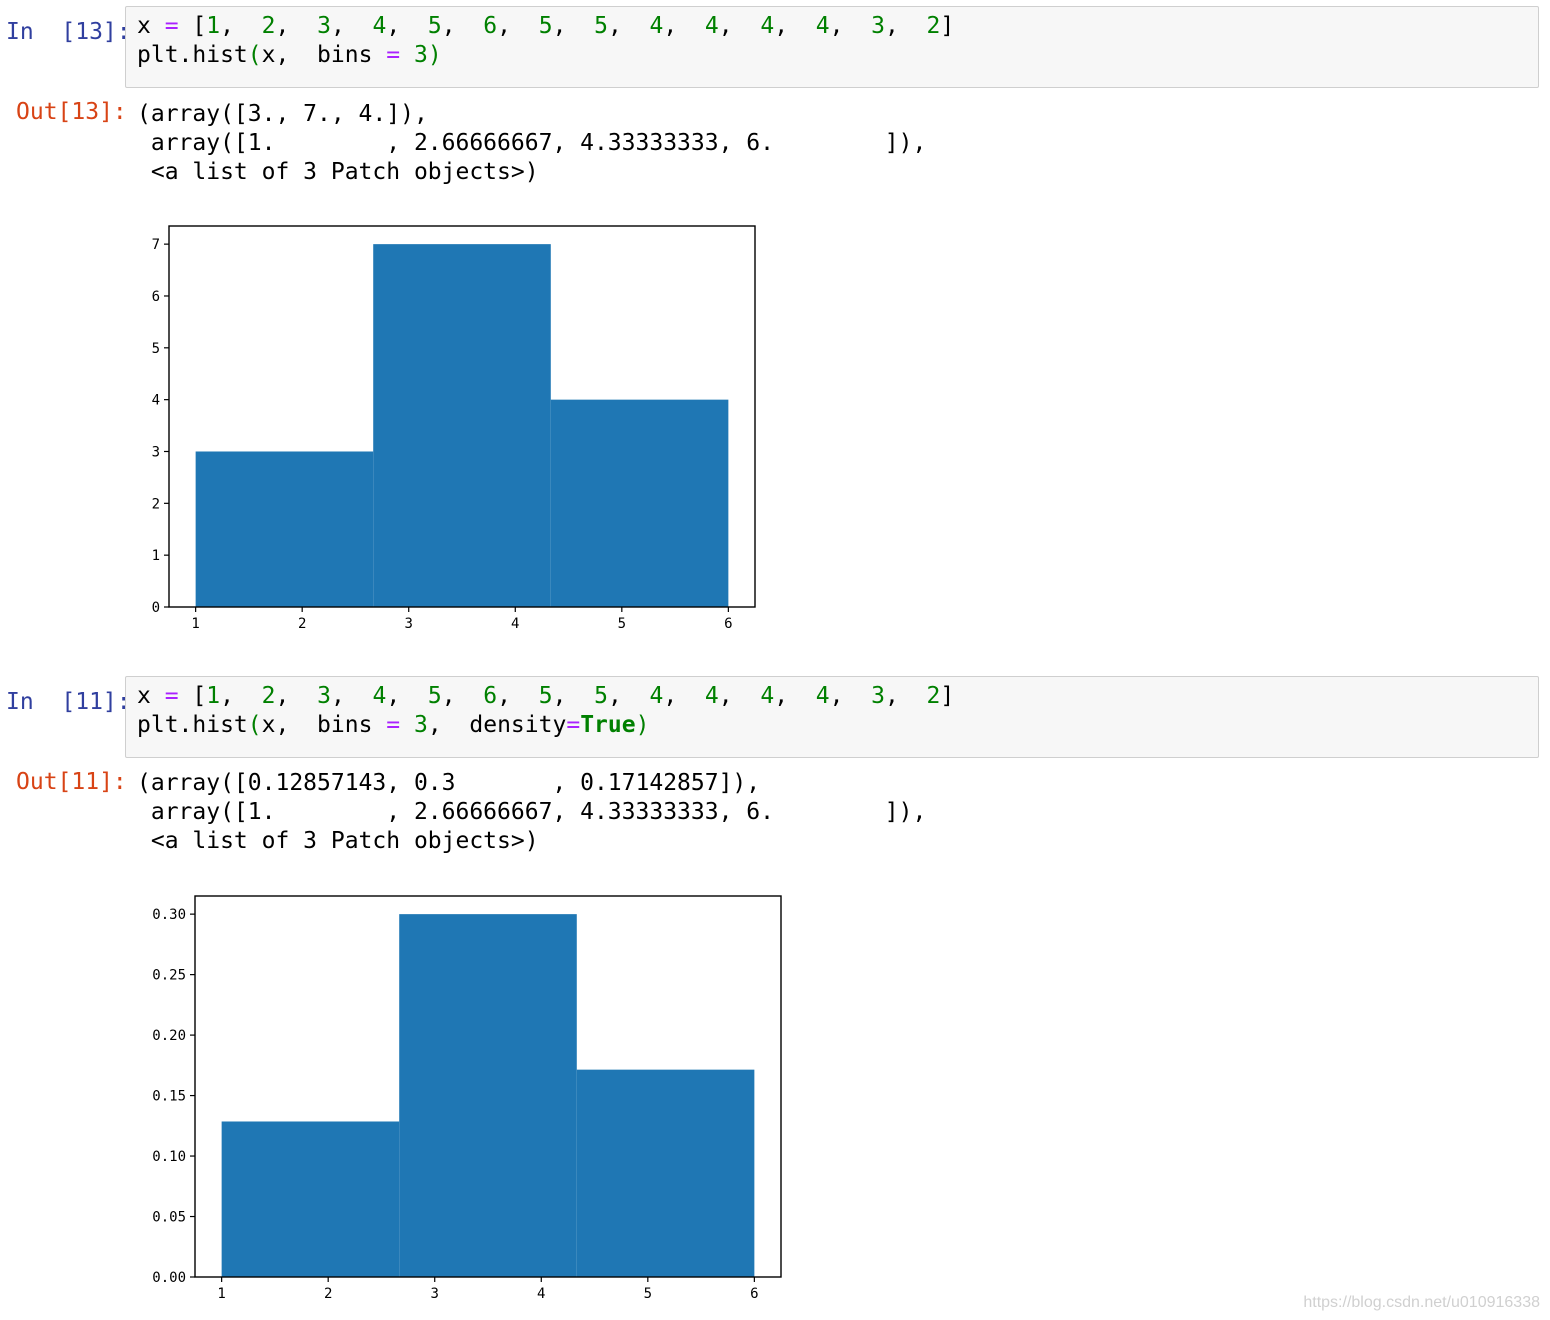 The width and height of the screenshot is (1550, 1320). What do you see at coordinates (169, 915) in the screenshot?
I see `y-tick-label: 0.30` at bounding box center [169, 915].